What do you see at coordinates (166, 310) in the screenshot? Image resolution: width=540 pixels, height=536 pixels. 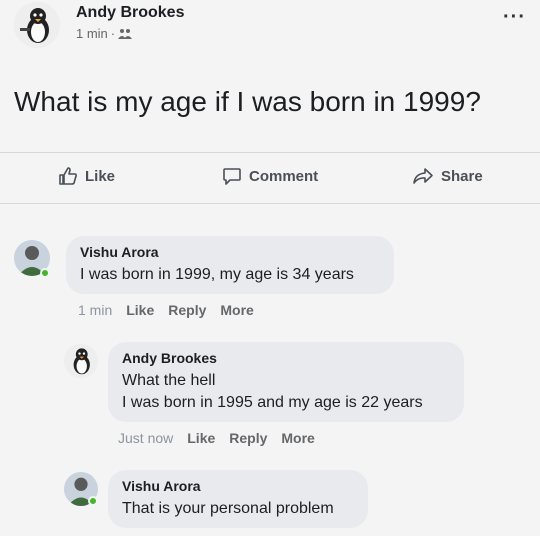 I see `comment-actions: 1 min Like Reply More` at bounding box center [166, 310].